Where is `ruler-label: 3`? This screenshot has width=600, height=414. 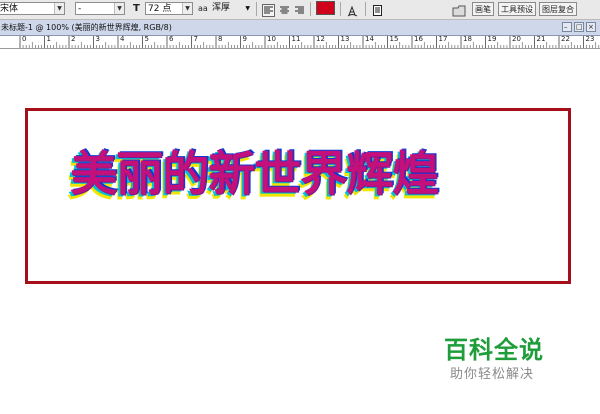 ruler-label: 3 is located at coordinates (97, 39).